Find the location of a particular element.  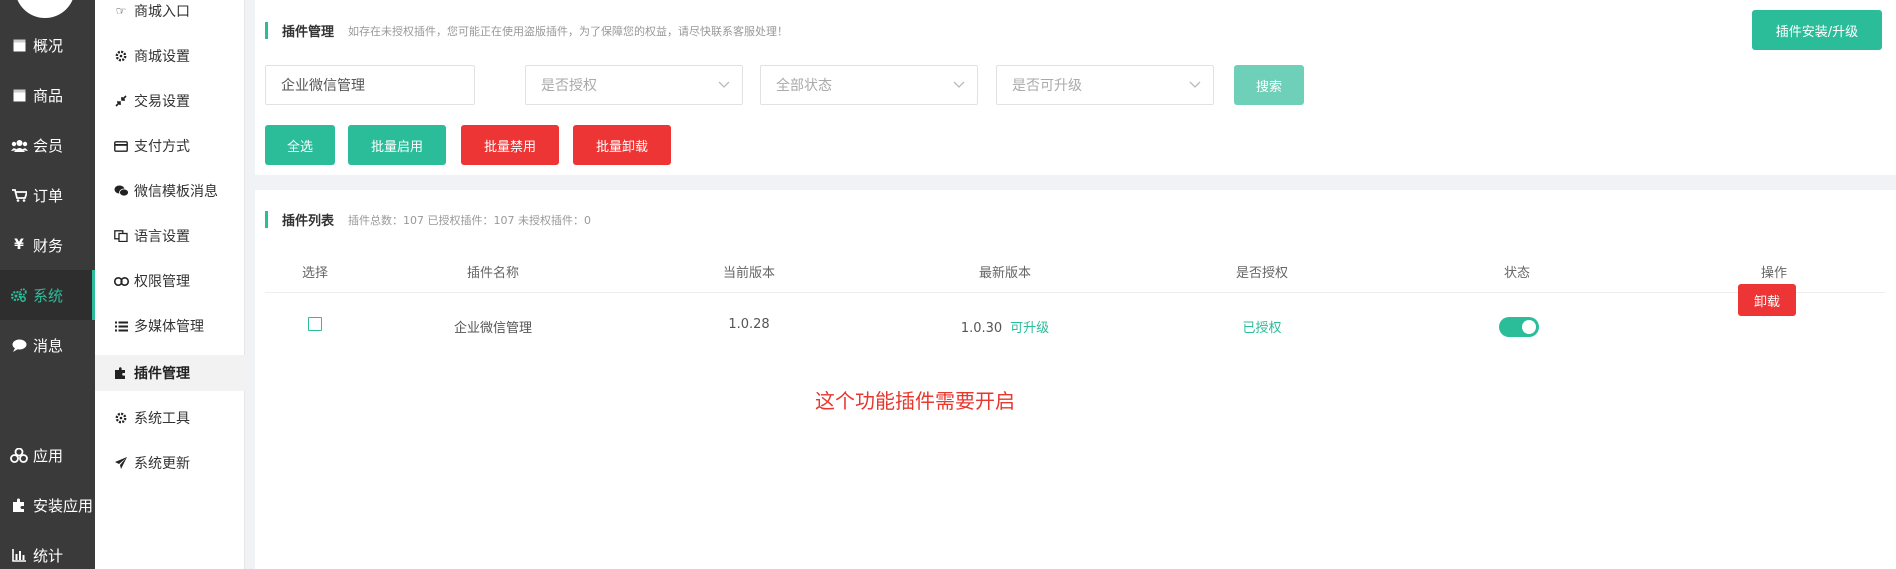

yen-icon: ¥ is located at coordinates (19, 245).